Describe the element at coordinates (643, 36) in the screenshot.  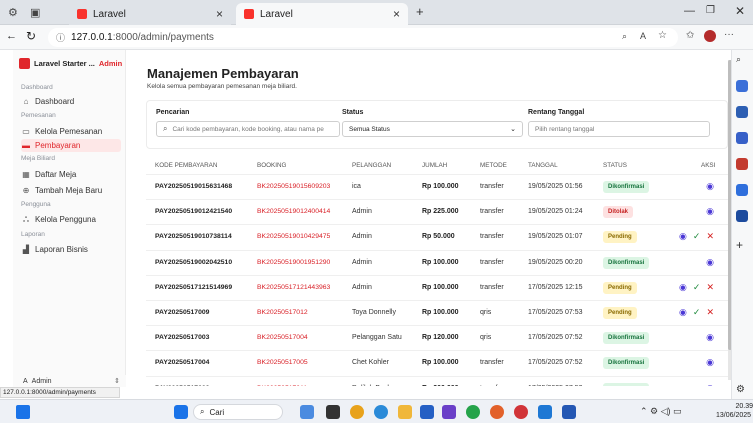
I see `read-aloud-icon: A` at that location.